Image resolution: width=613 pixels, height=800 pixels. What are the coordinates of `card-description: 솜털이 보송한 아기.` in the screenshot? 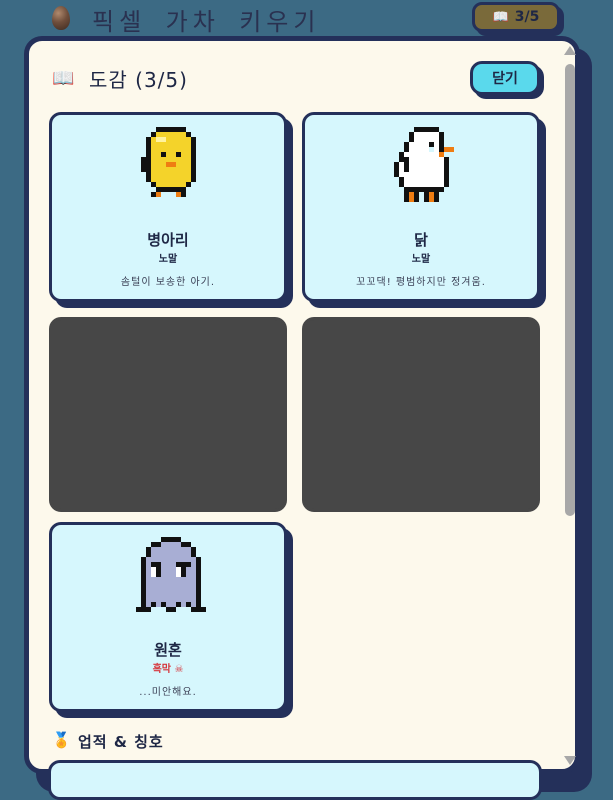 It's located at (168, 282).